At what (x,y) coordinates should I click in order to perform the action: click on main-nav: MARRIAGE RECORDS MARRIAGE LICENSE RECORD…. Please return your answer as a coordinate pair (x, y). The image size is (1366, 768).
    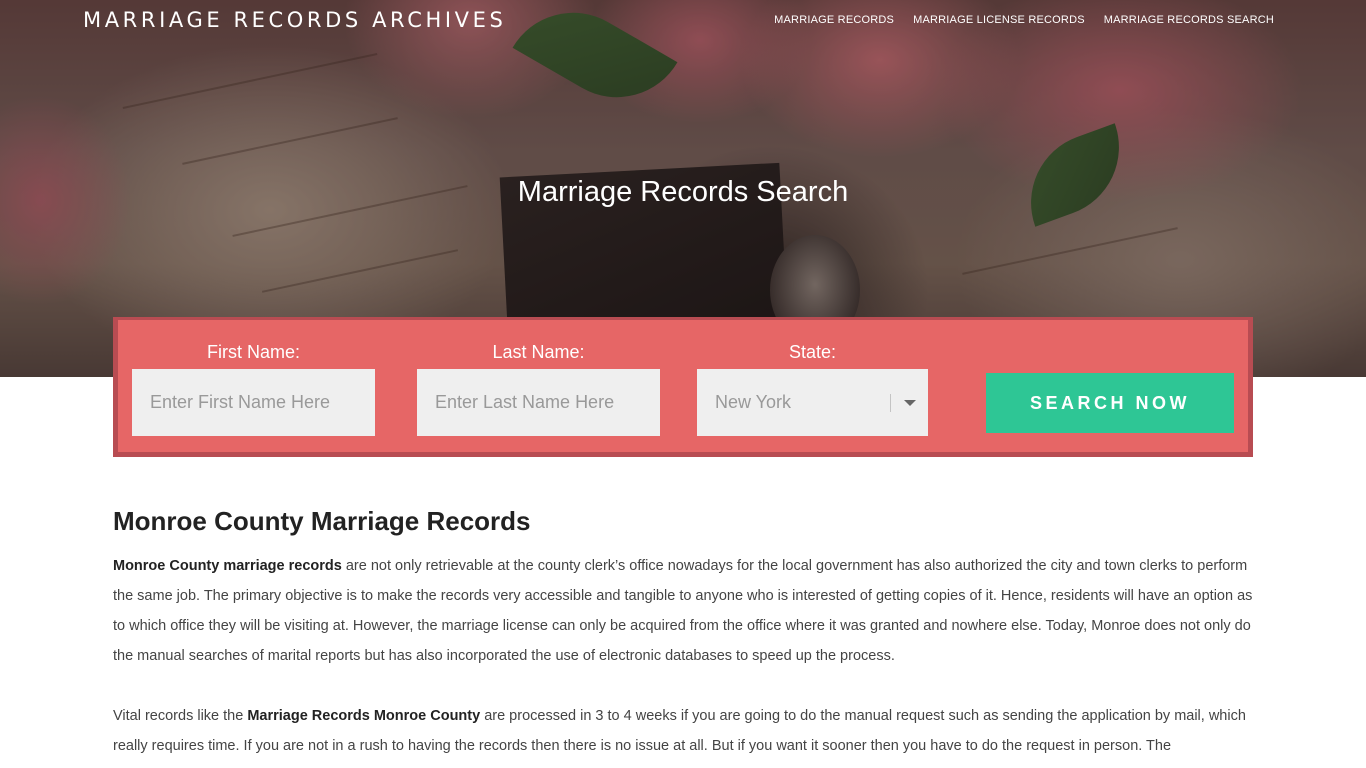
    Looking at the image, I should click on (1024, 20).